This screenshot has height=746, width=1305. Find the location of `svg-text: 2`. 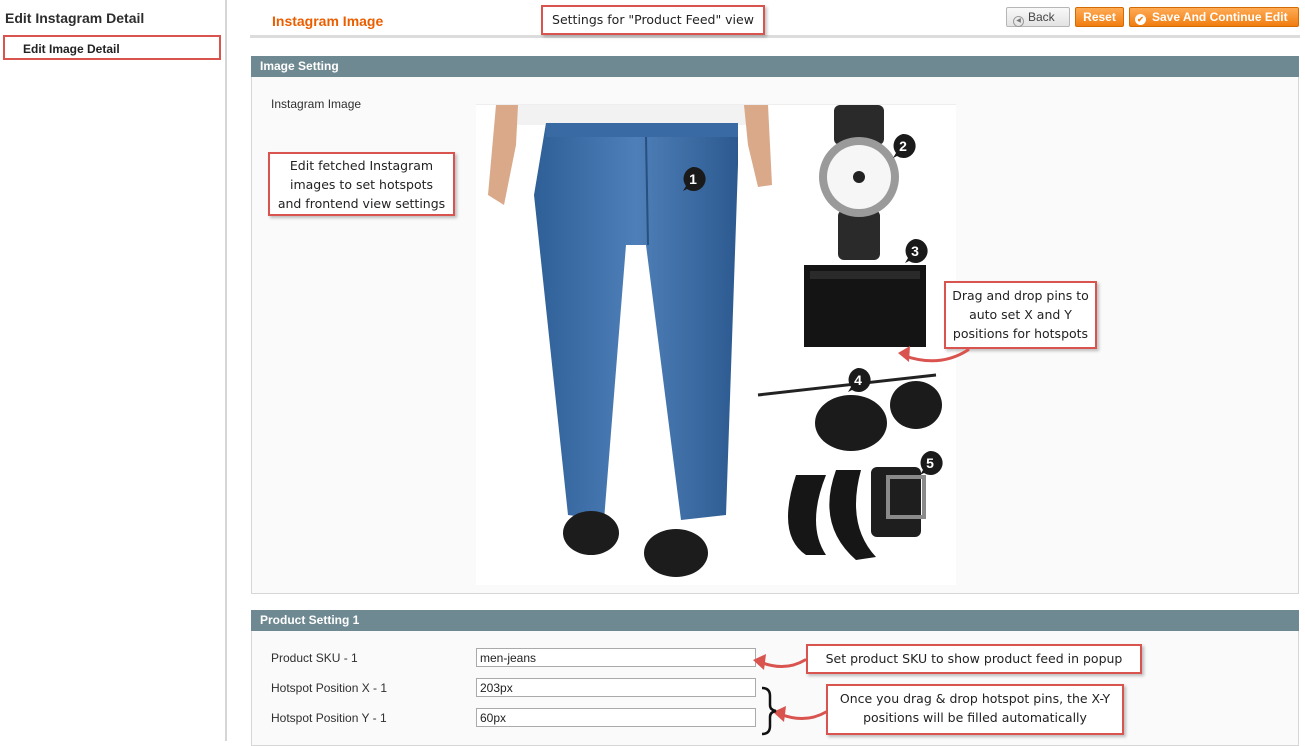

svg-text: 2 is located at coordinates (903, 146).